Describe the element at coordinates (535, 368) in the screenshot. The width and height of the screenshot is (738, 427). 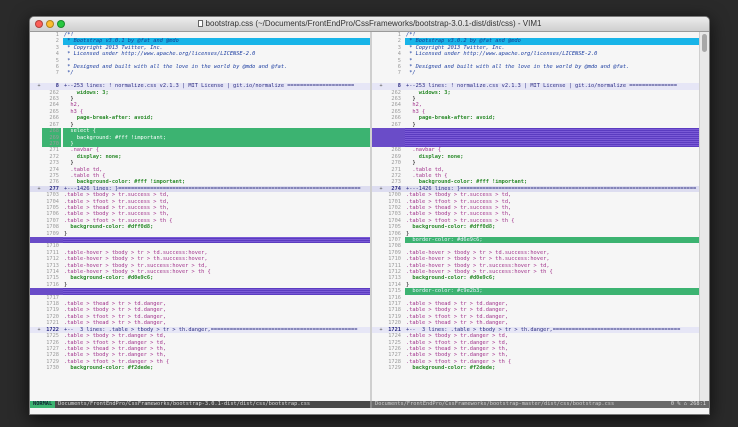
I see `code-line: 1729 background-color: #f2dede;` at that location.